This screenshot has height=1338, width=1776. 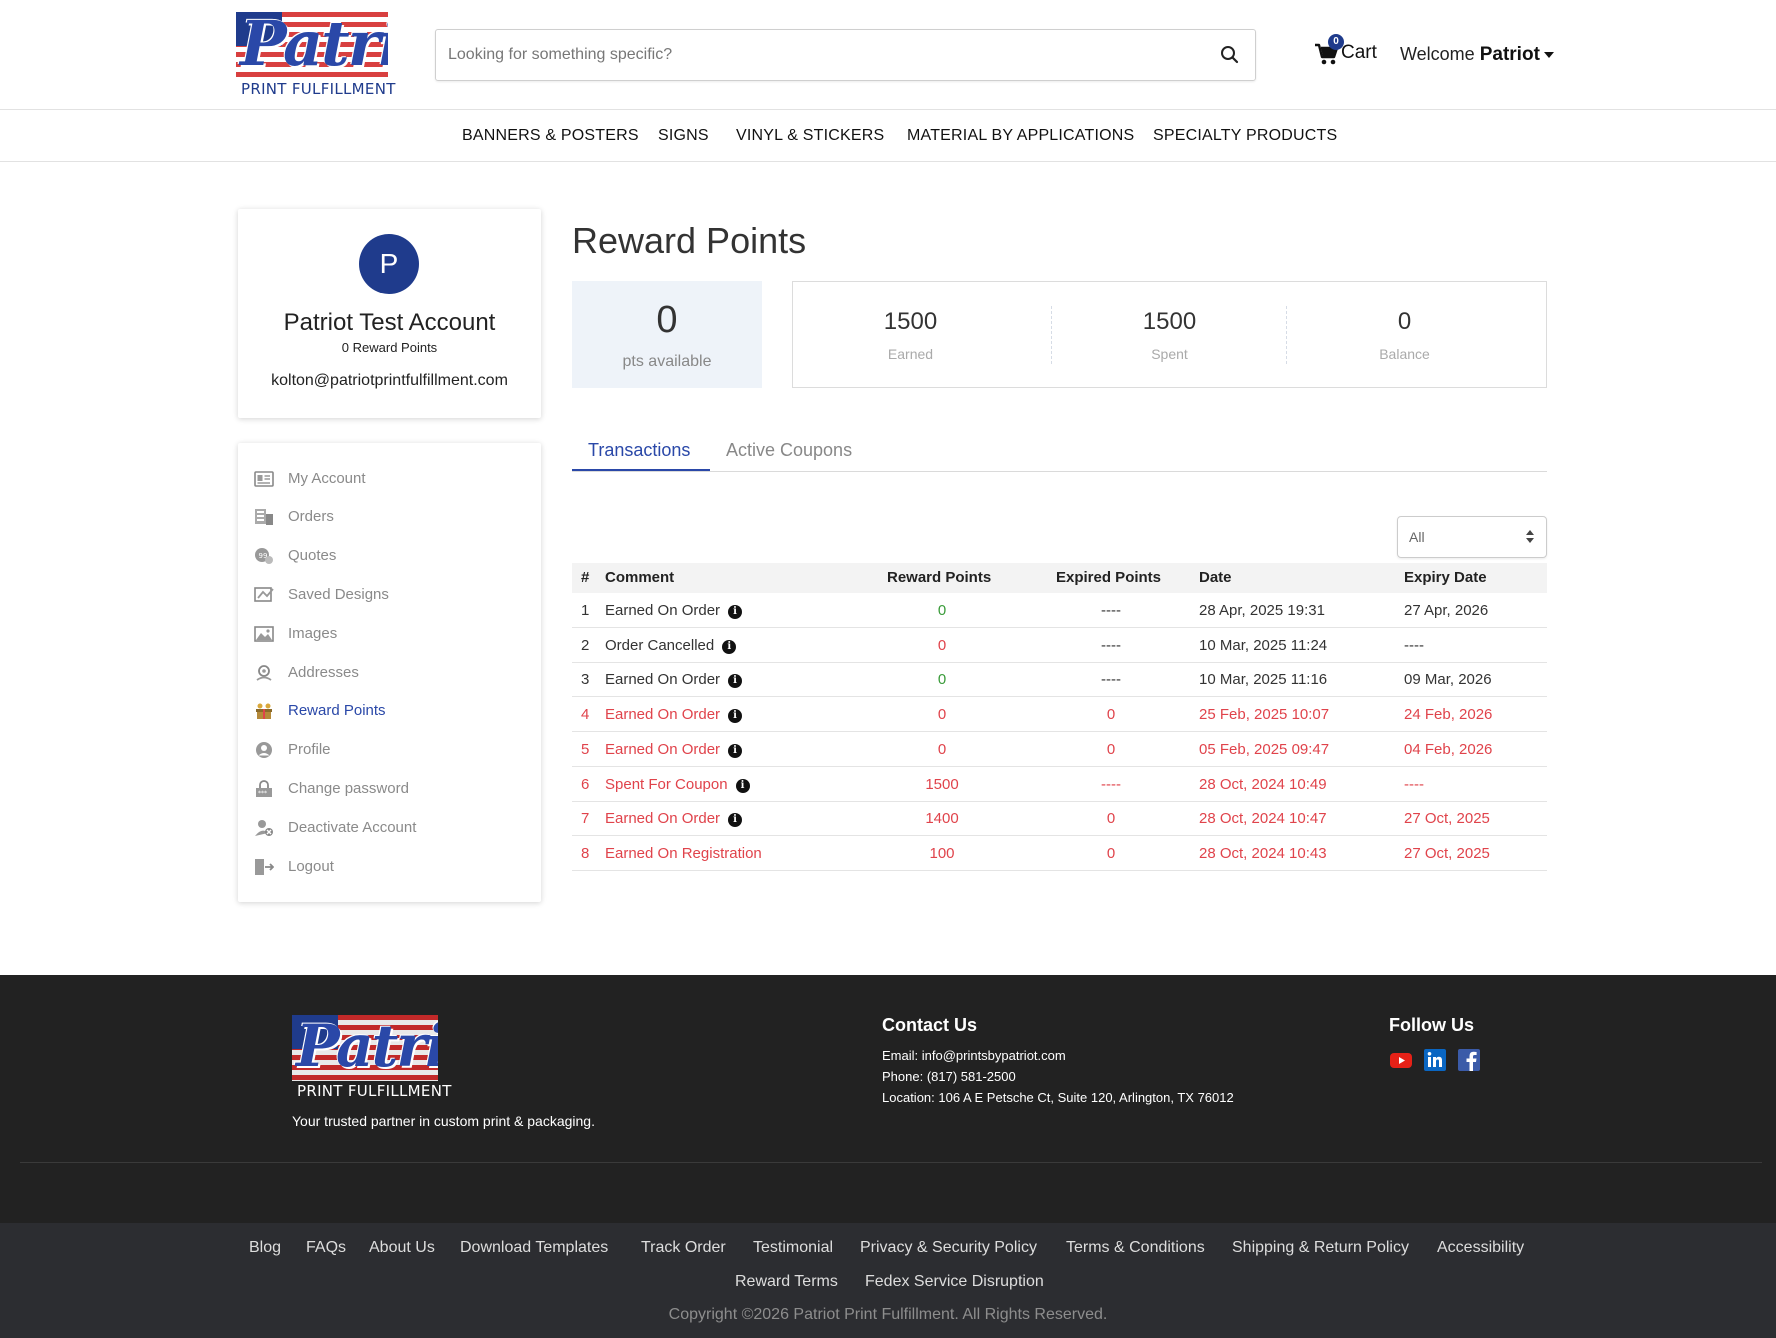 What do you see at coordinates (389, 557) in the screenshot?
I see `sidebar-item-quotes: 99 Quotes` at bounding box center [389, 557].